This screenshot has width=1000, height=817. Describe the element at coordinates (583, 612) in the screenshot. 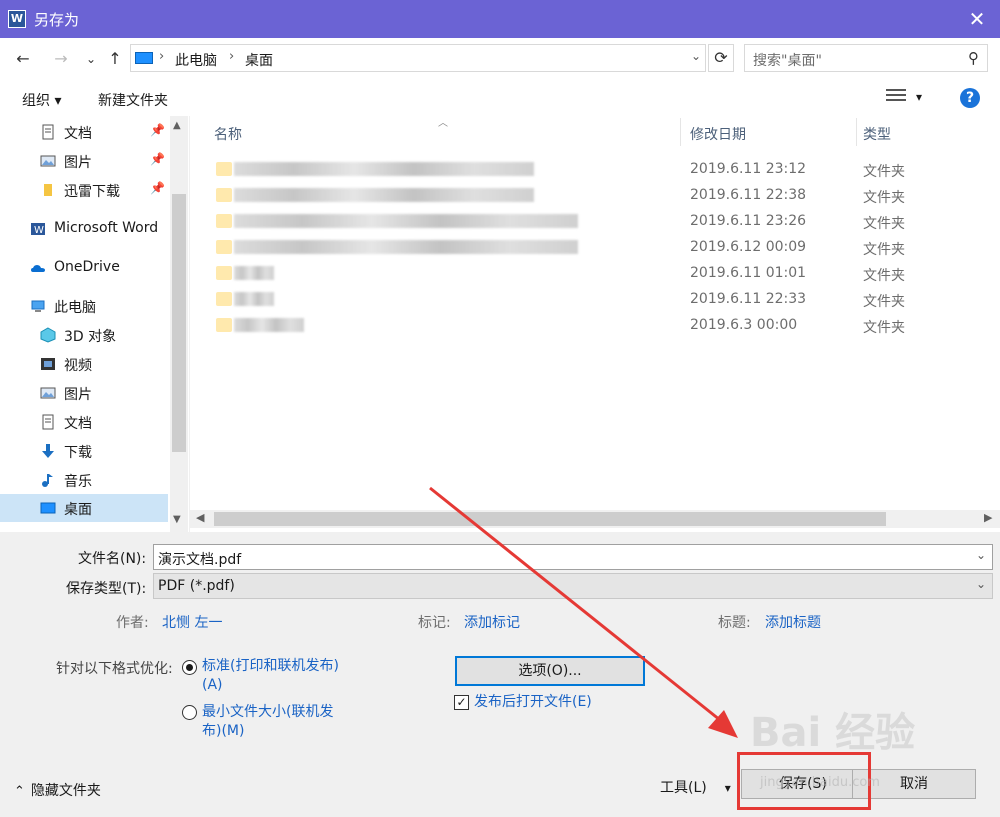

I see `annotation-arrow` at that location.